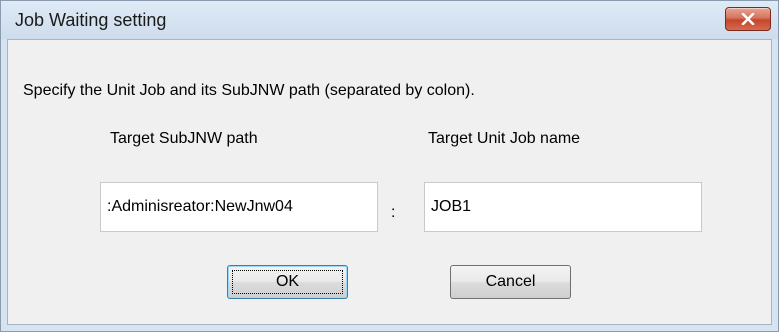  Describe the element at coordinates (504, 138) in the screenshot. I see `unit-job-name-label: Target Unit Job name` at that location.